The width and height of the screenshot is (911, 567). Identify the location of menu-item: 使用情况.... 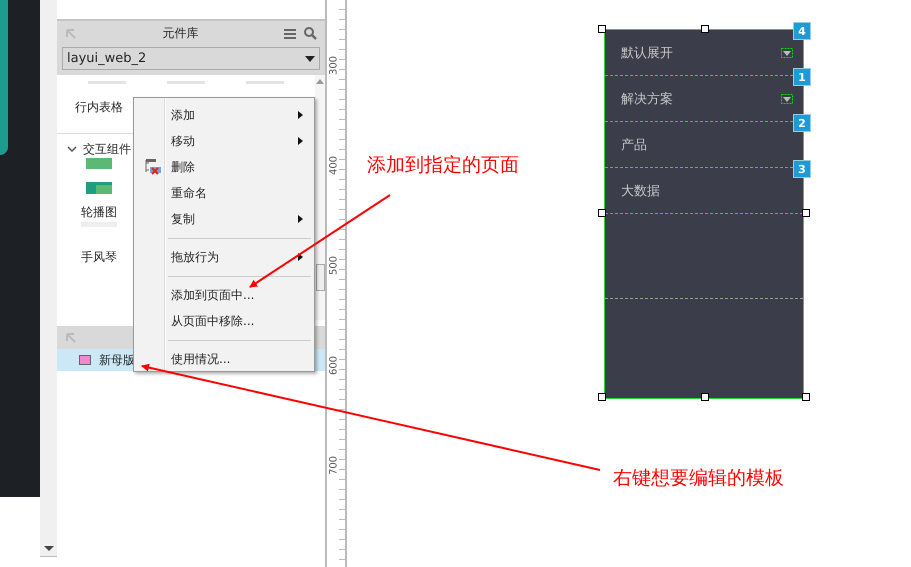
(224, 359).